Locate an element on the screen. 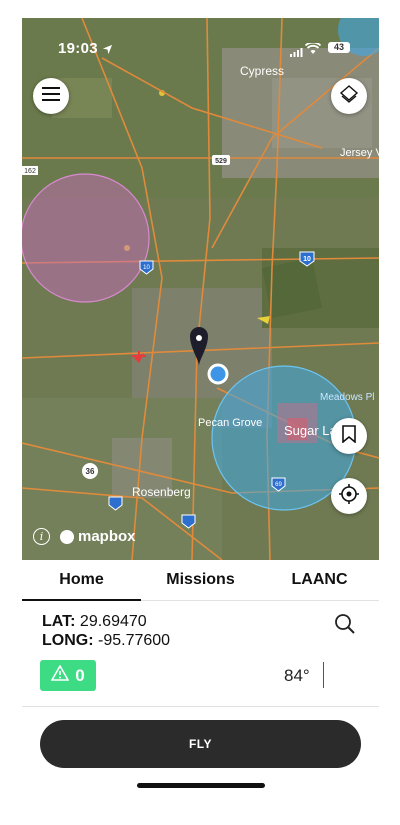 The width and height of the screenshot is (400, 825). layers-icon is located at coordinates (349, 96).